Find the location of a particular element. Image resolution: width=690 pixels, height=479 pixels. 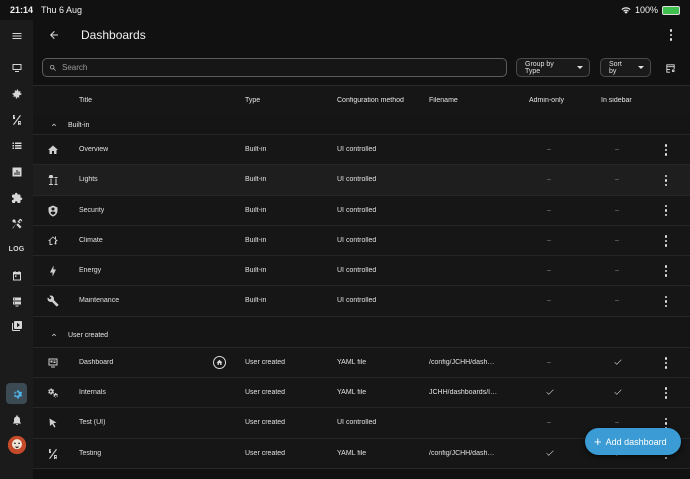

status-time: 21:14 is located at coordinates (22, 10).